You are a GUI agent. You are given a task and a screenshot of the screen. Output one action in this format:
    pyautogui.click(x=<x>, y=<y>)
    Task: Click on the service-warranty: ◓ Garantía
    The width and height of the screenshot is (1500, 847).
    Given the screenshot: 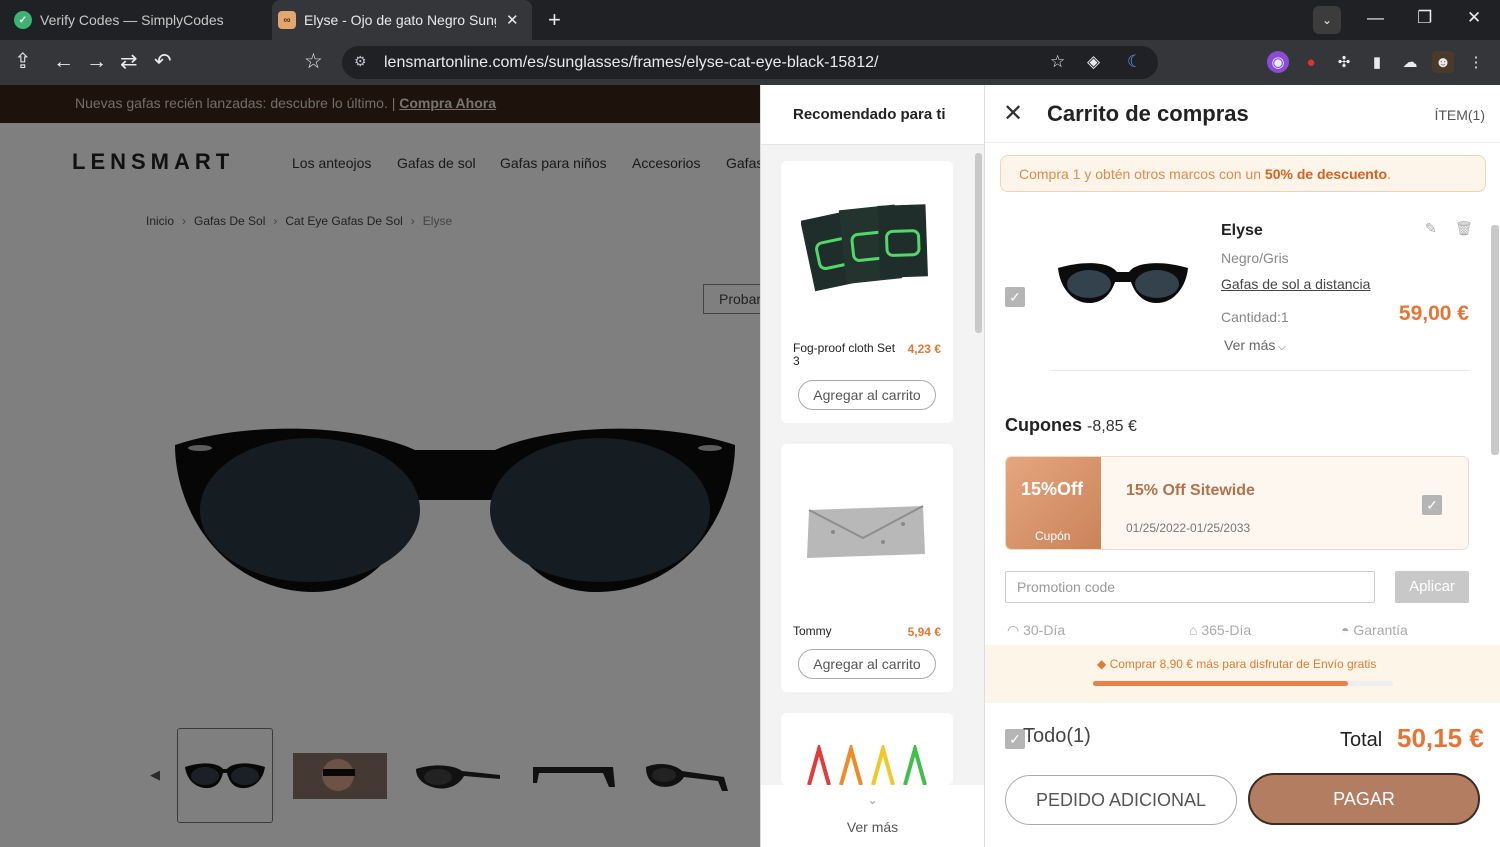 What is the action you would take?
    pyautogui.click(x=1374, y=630)
    